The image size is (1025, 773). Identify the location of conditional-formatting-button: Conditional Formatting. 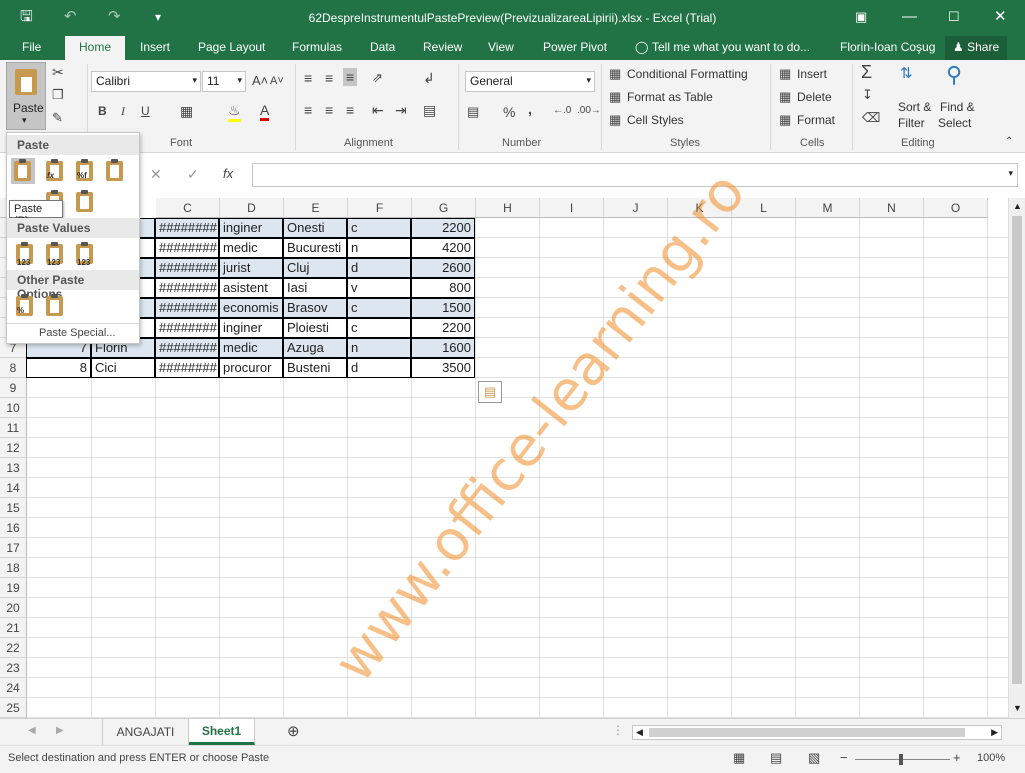
(687, 74).